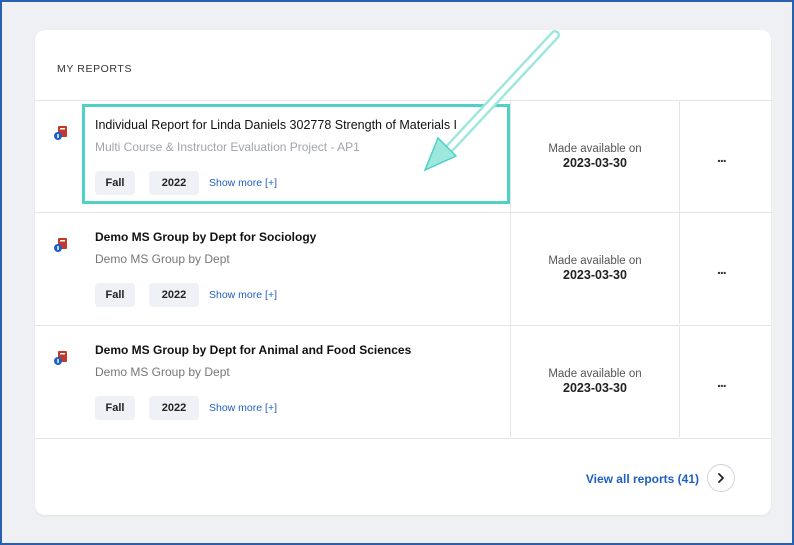  I want to click on chevron-right-icon, so click(721, 478).